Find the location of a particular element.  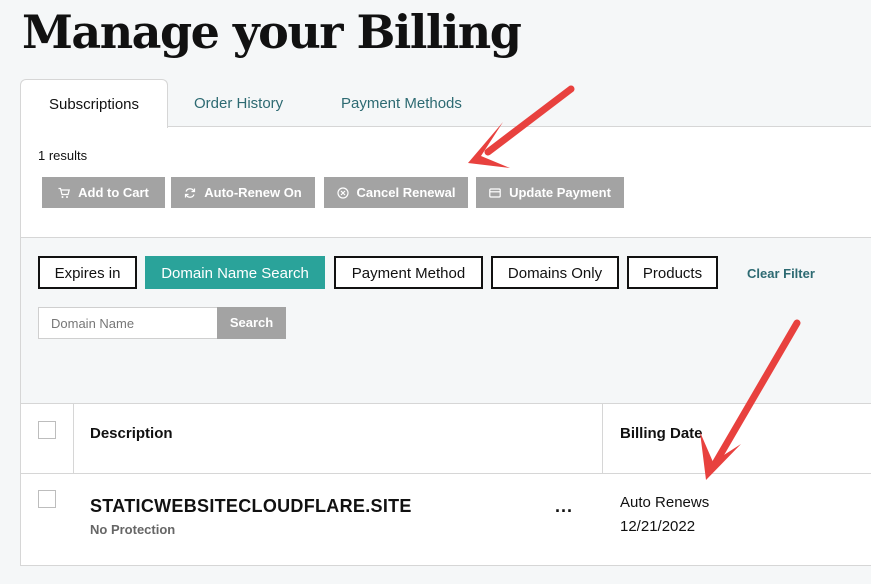

filter-domains-only: Domains Only is located at coordinates (555, 272).